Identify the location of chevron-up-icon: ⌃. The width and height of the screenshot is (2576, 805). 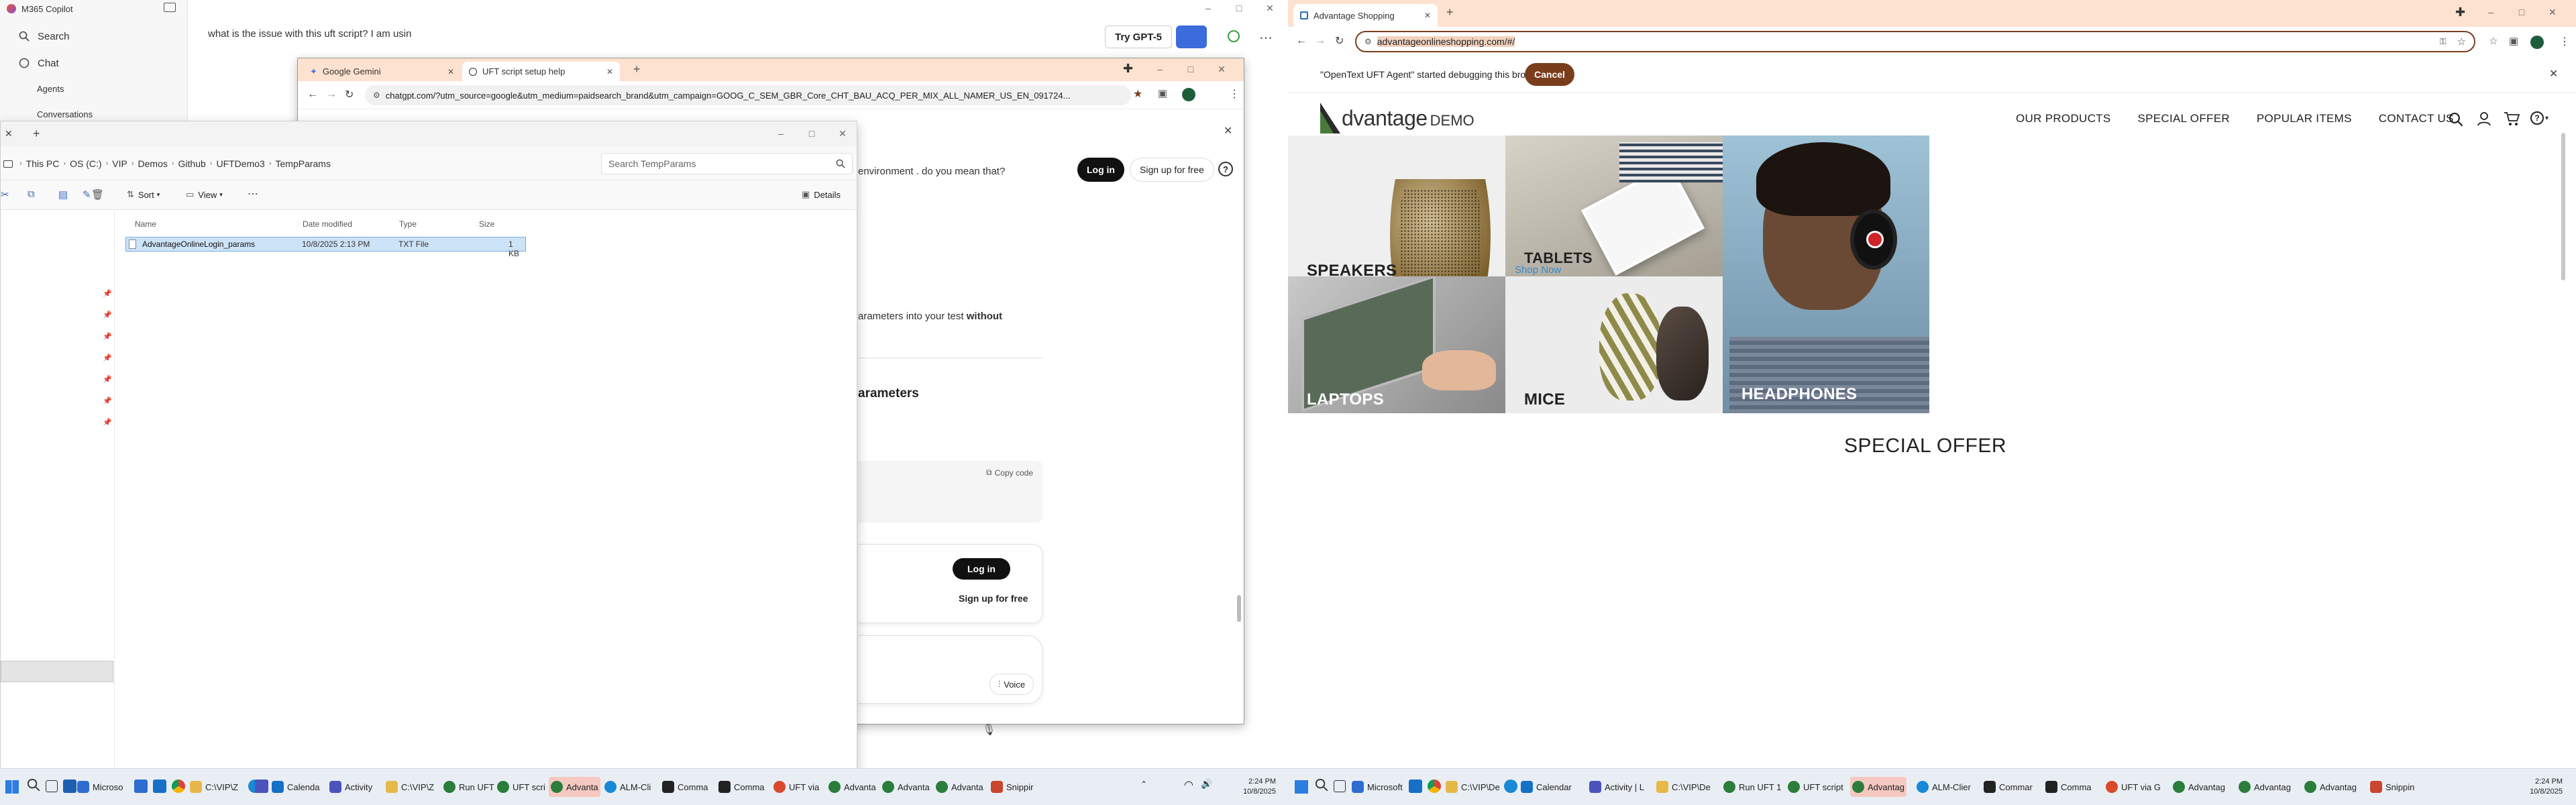
(1143, 784).